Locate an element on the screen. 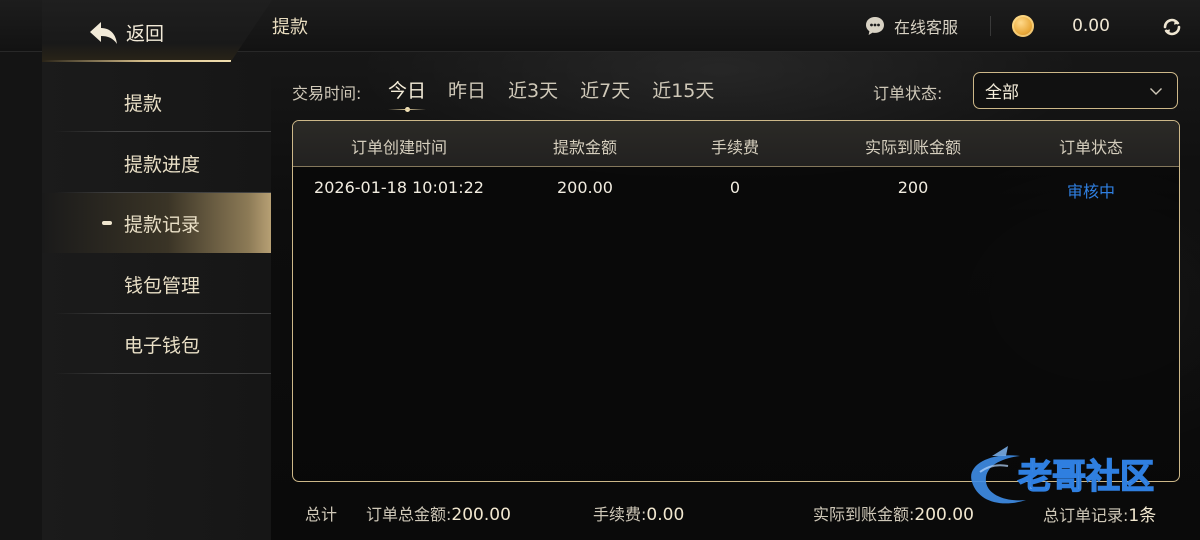 This screenshot has height=540, width=1200. time-filter-label: 交易时间: is located at coordinates (327, 93).